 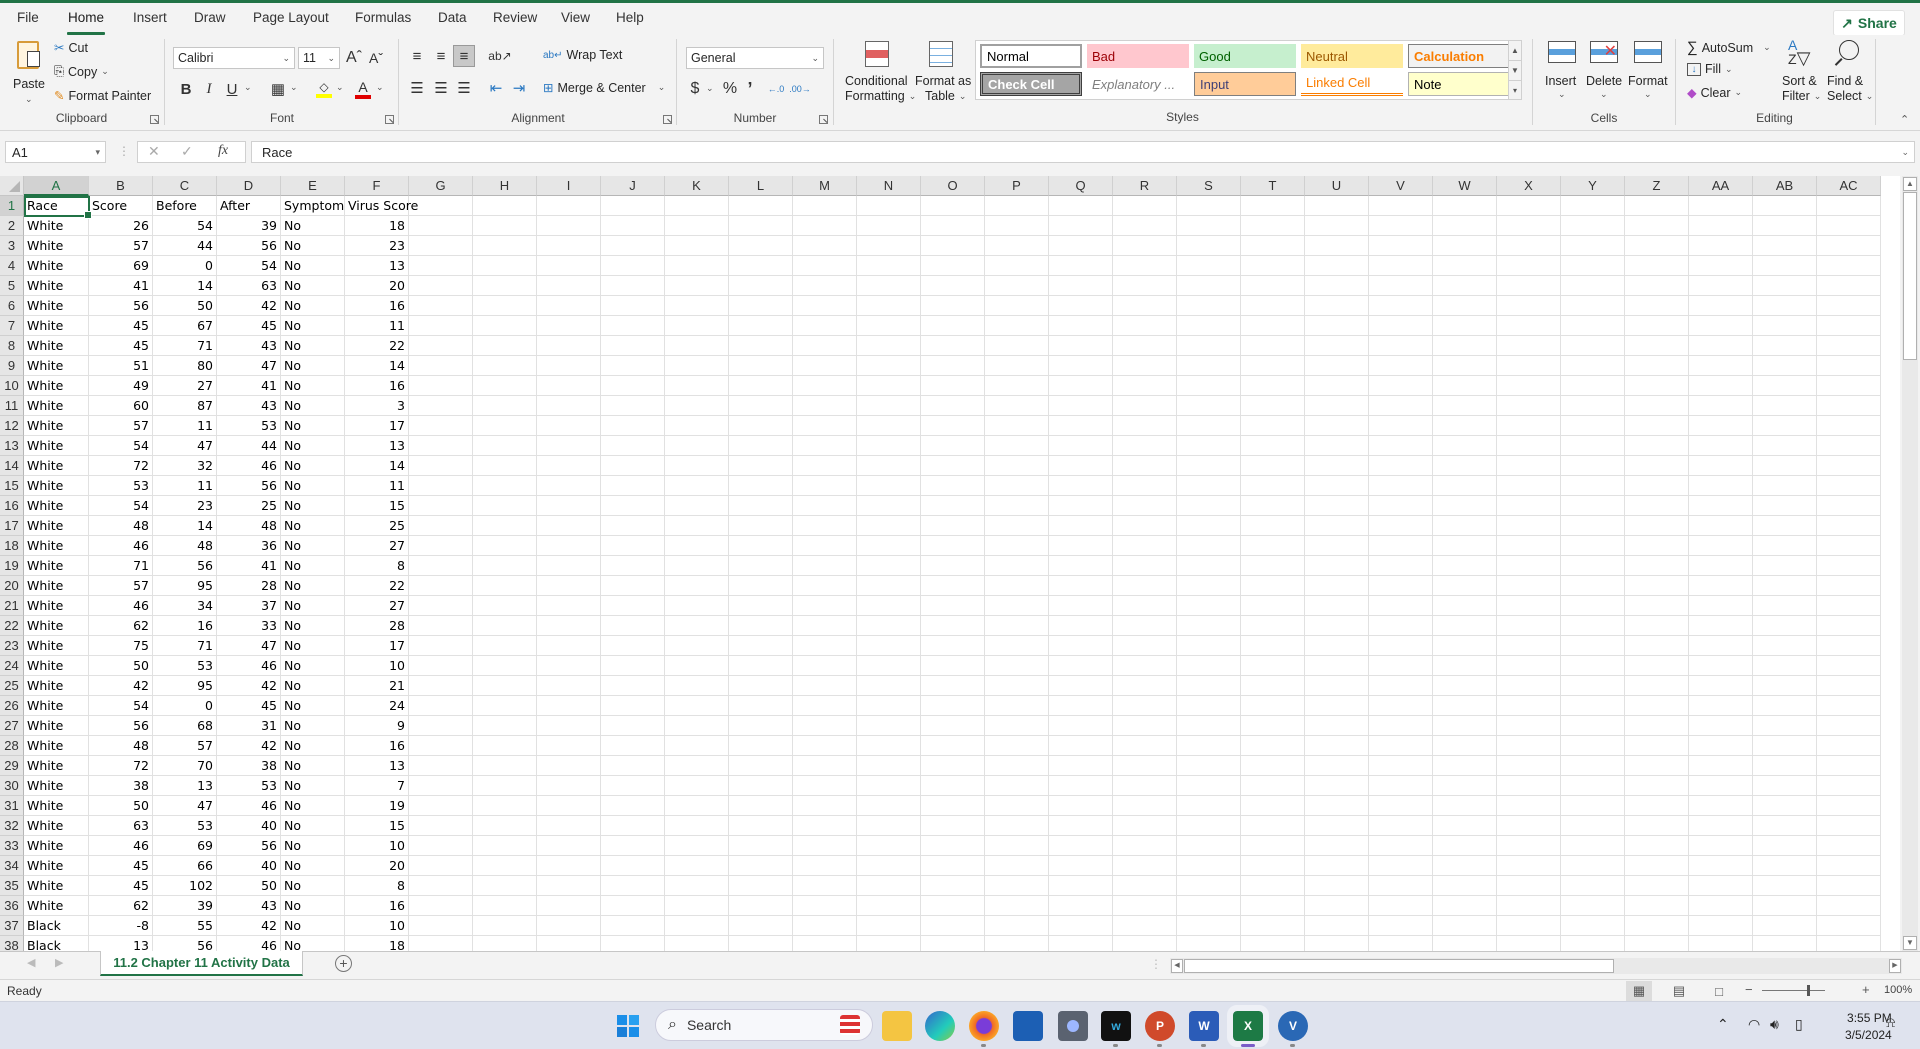 I want to click on cell-r3, so click(x=1145, y=246).